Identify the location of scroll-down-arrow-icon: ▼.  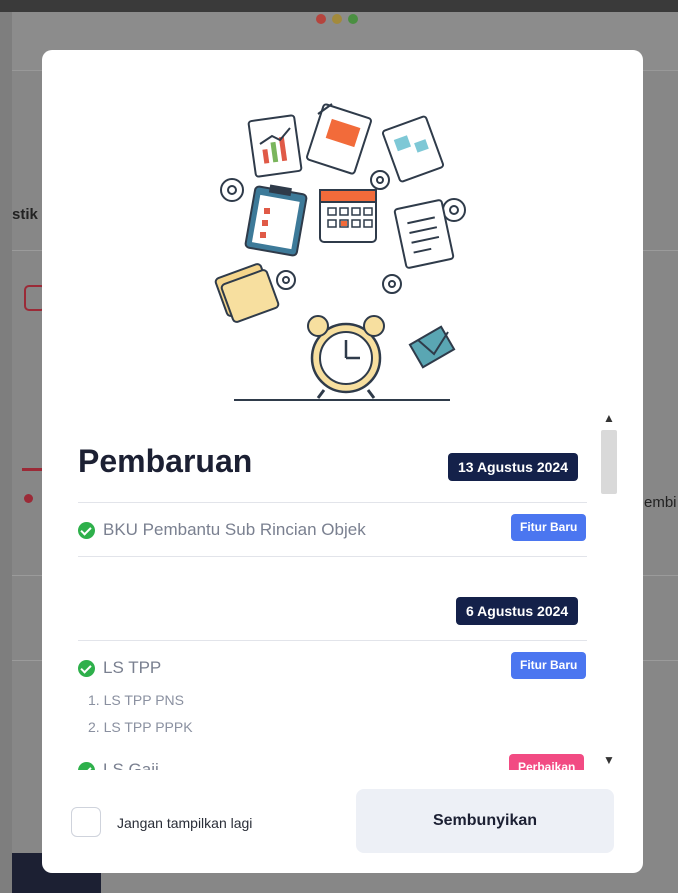
(609, 760).